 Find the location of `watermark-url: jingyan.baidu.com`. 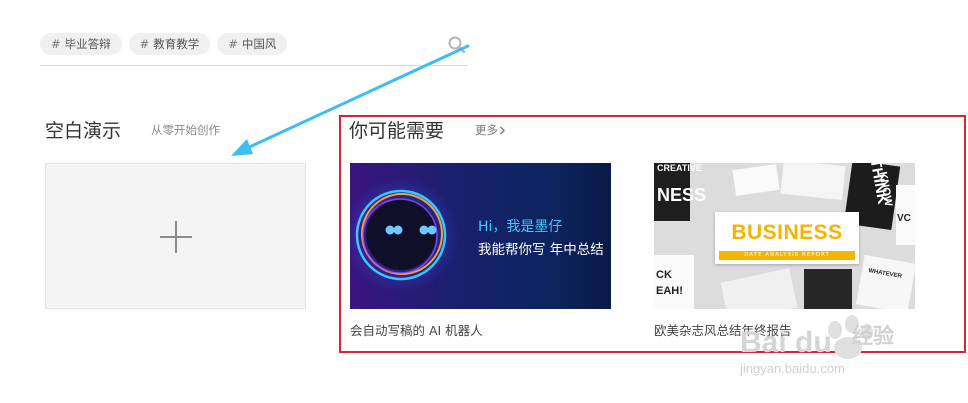

watermark-url: jingyan.baidu.com is located at coordinates (792, 368).